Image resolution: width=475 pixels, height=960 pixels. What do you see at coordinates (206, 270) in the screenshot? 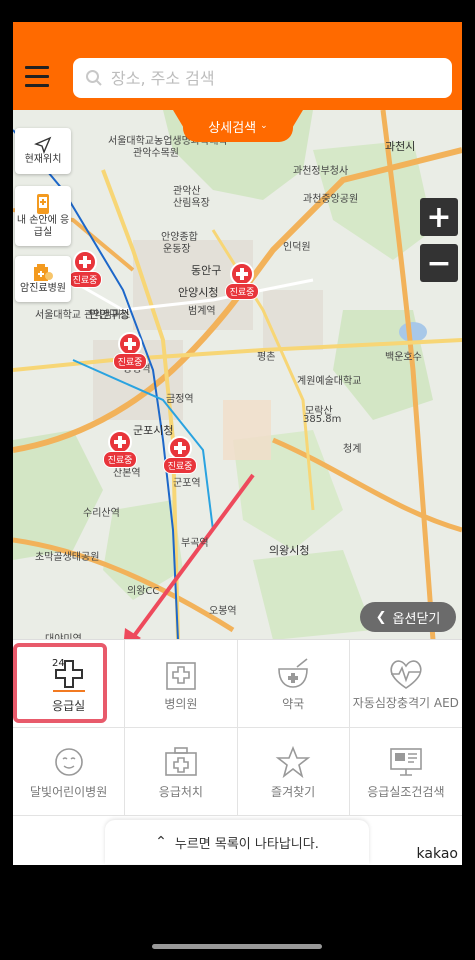
I see `map-label: 동안구` at bounding box center [206, 270].